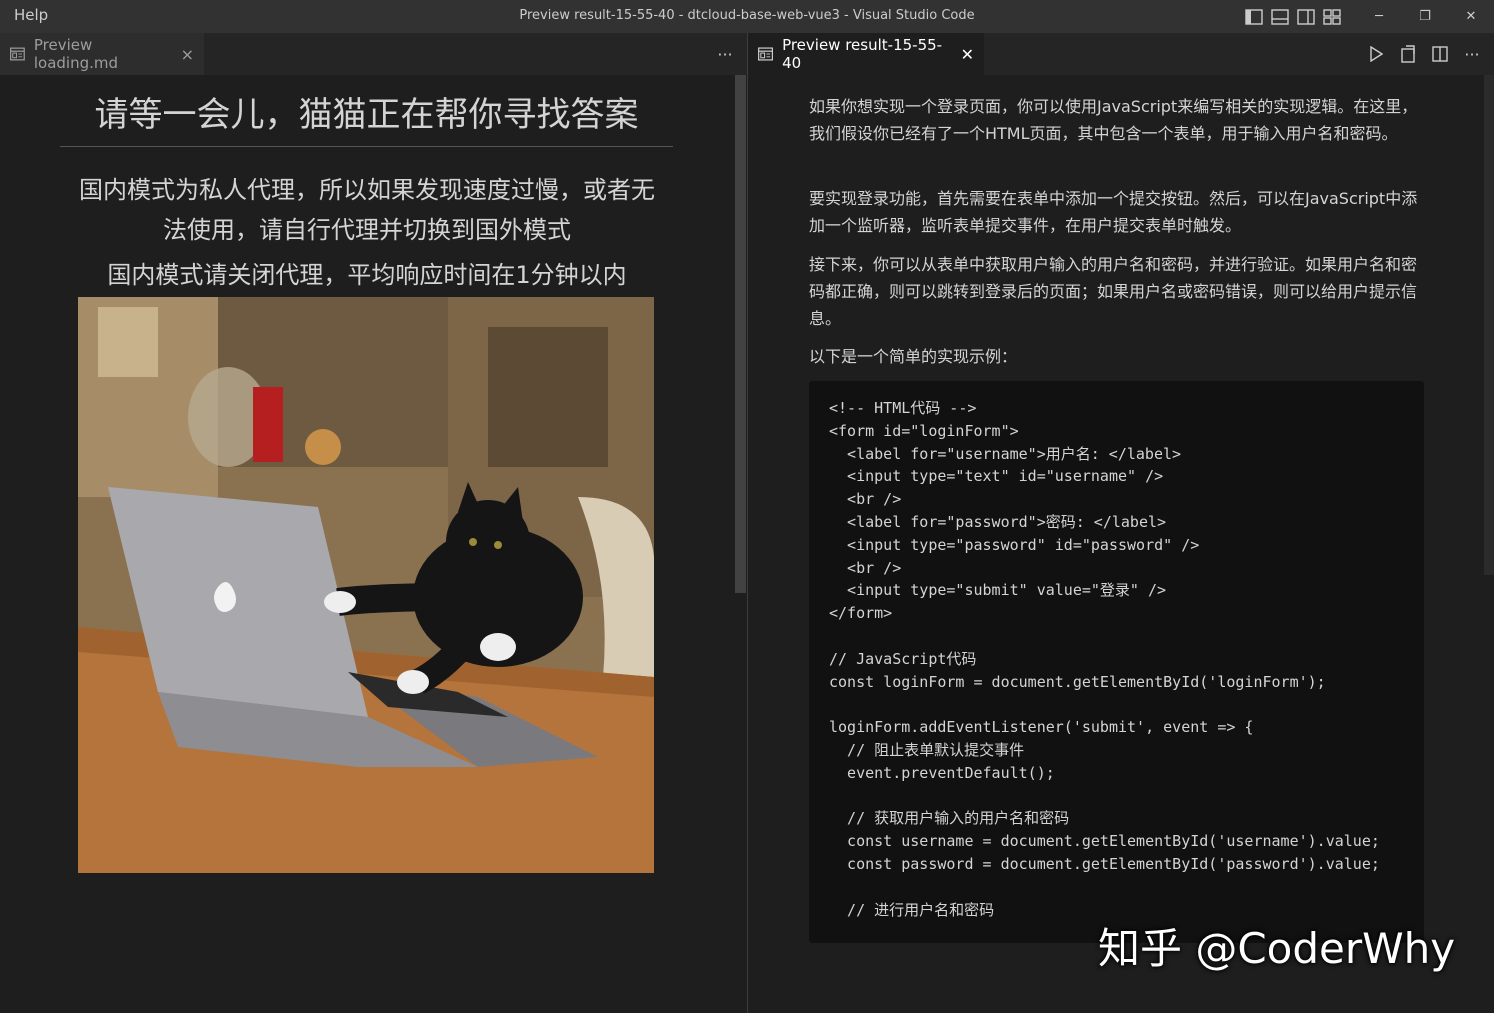 The image size is (1494, 1013). Describe the element at coordinates (924, 430) in the screenshot. I see `code-line: <form id="loginForm">` at that location.